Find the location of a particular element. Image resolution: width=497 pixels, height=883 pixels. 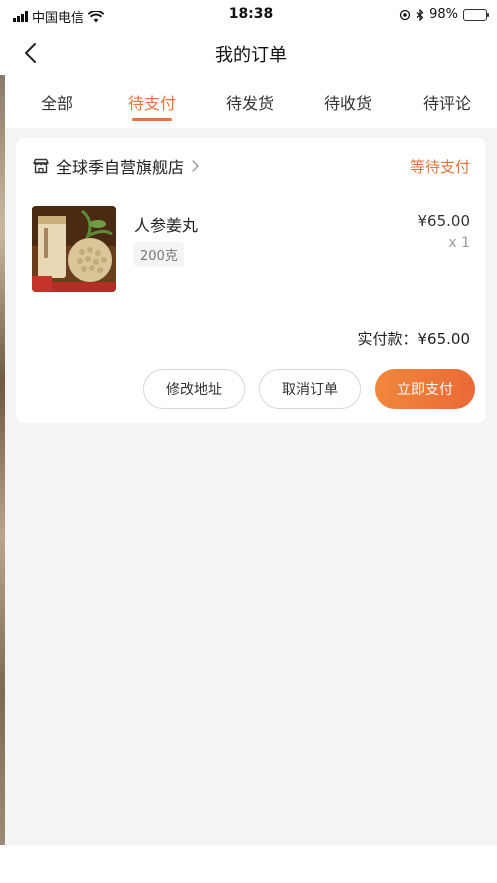

product-spec: 200克 is located at coordinates (159, 254).